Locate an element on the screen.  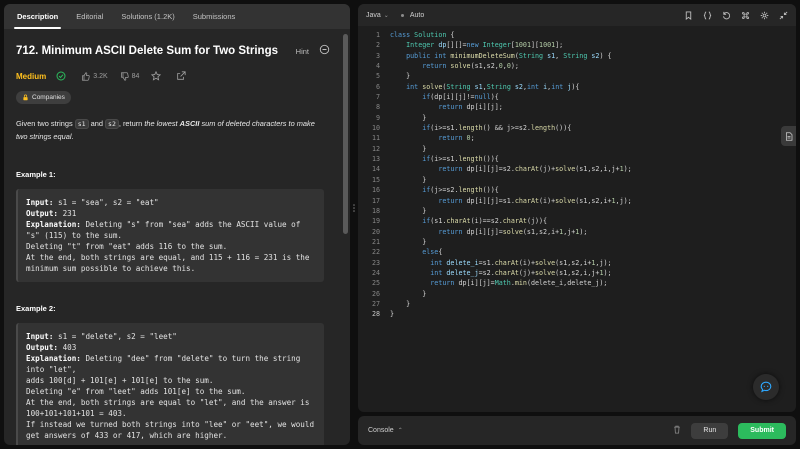
panel-resize-handle is located at coordinates (354, 206).